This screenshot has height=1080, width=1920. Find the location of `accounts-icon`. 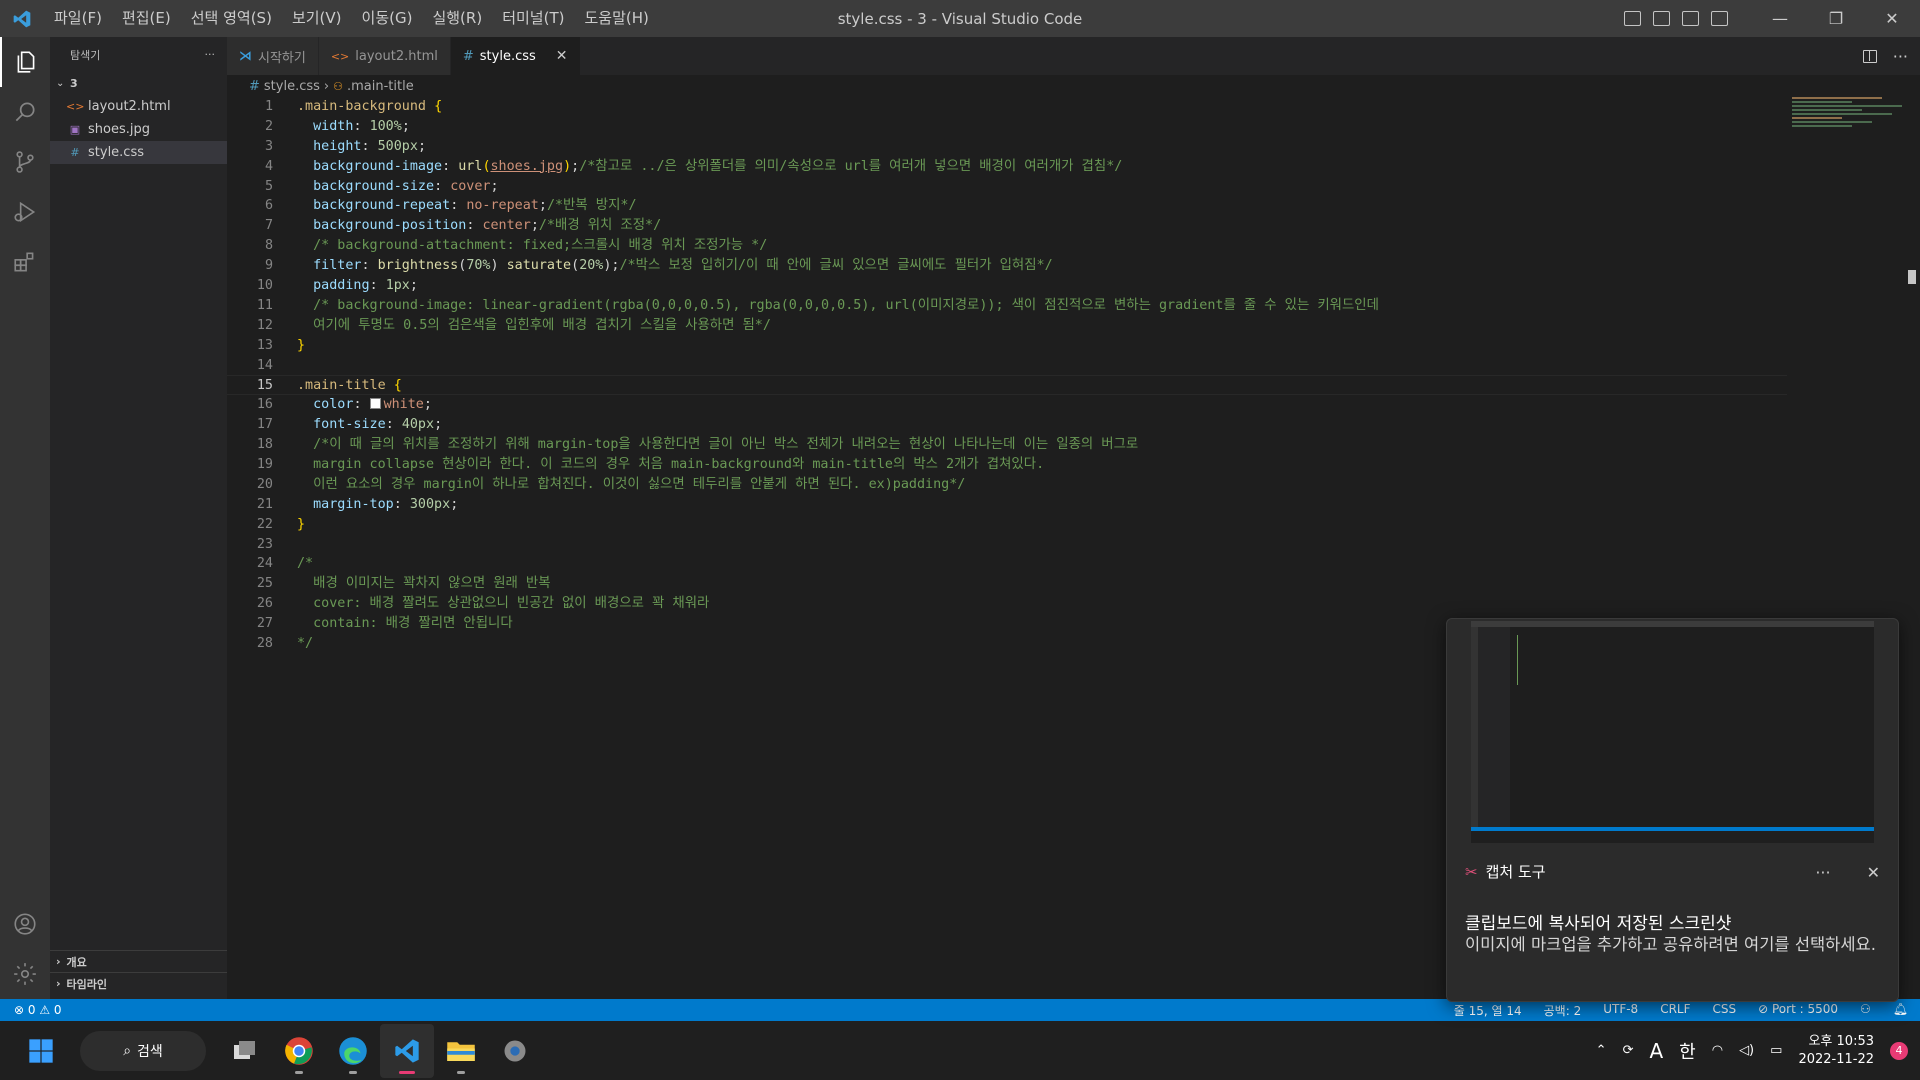

accounts-icon is located at coordinates (25, 924).